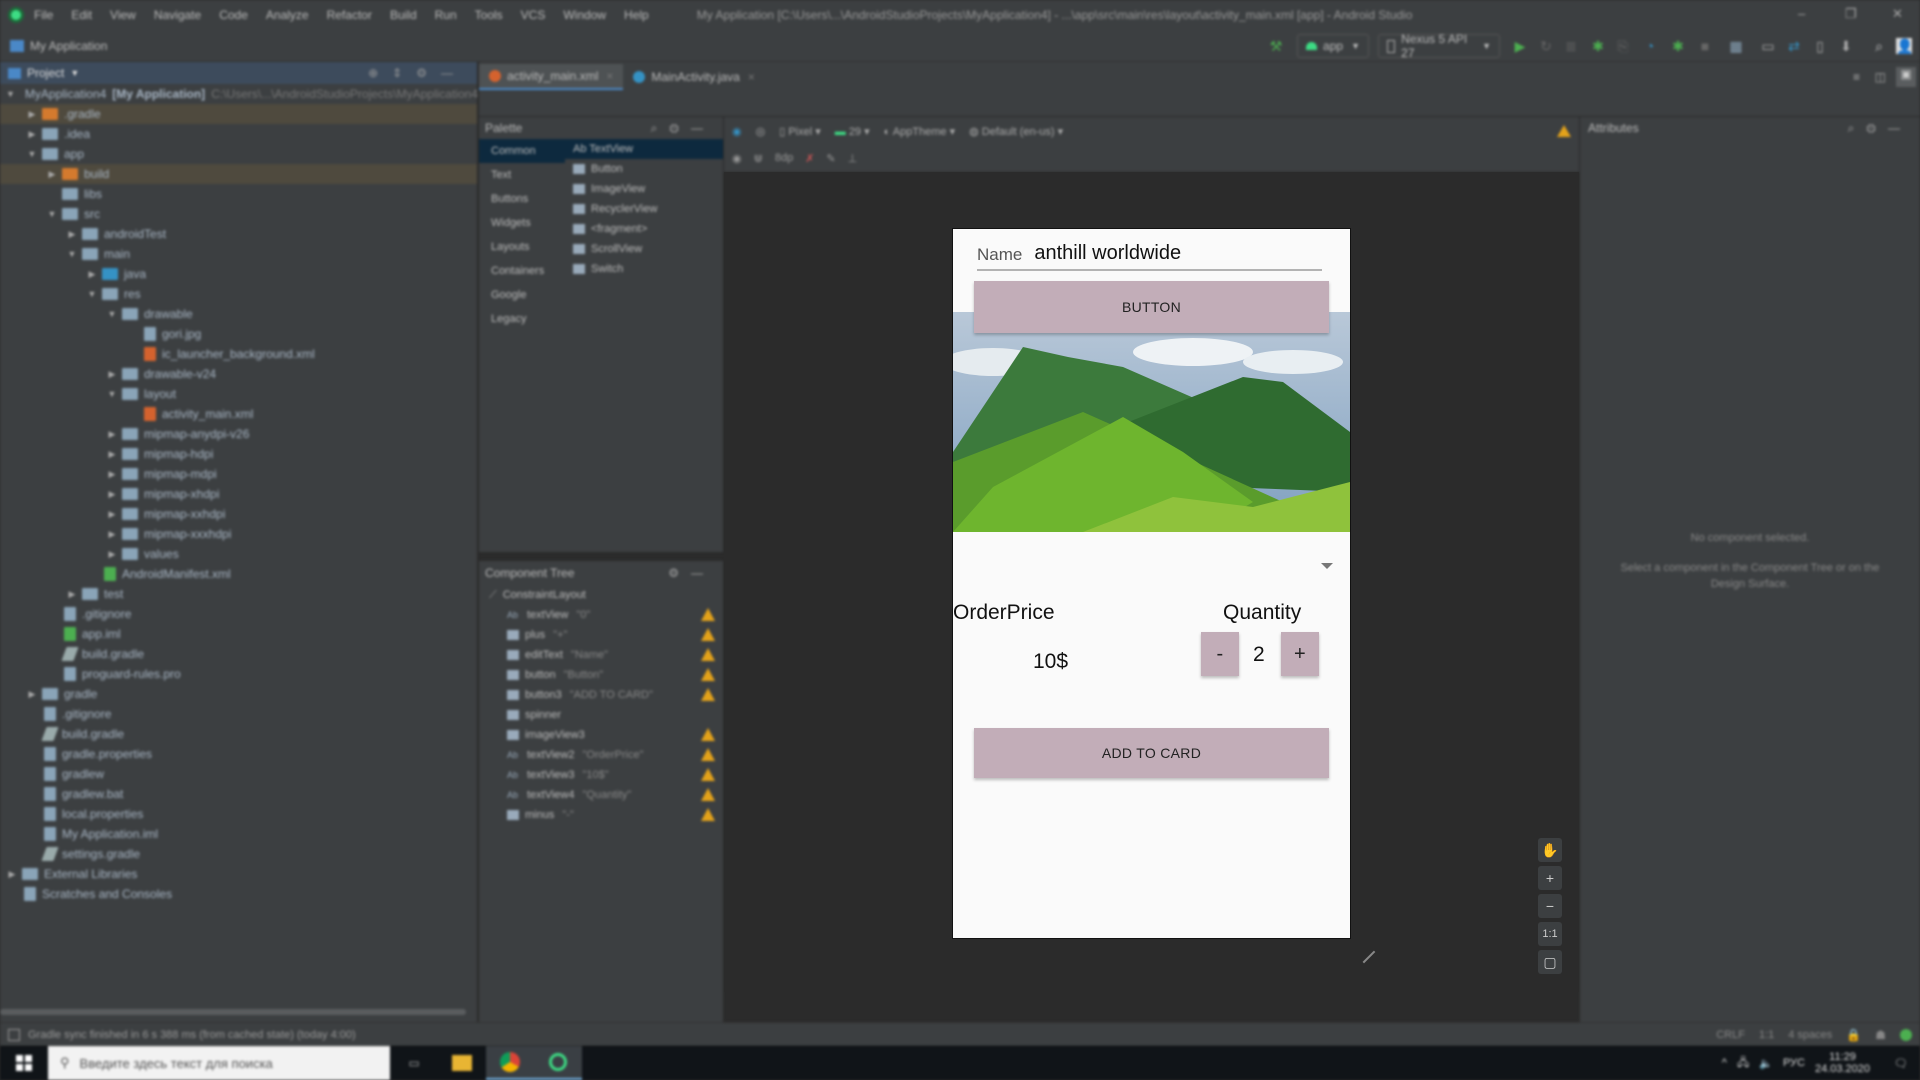 Image resolution: width=1920 pixels, height=1080 pixels. I want to click on palette-item: ImageView, so click(644, 189).